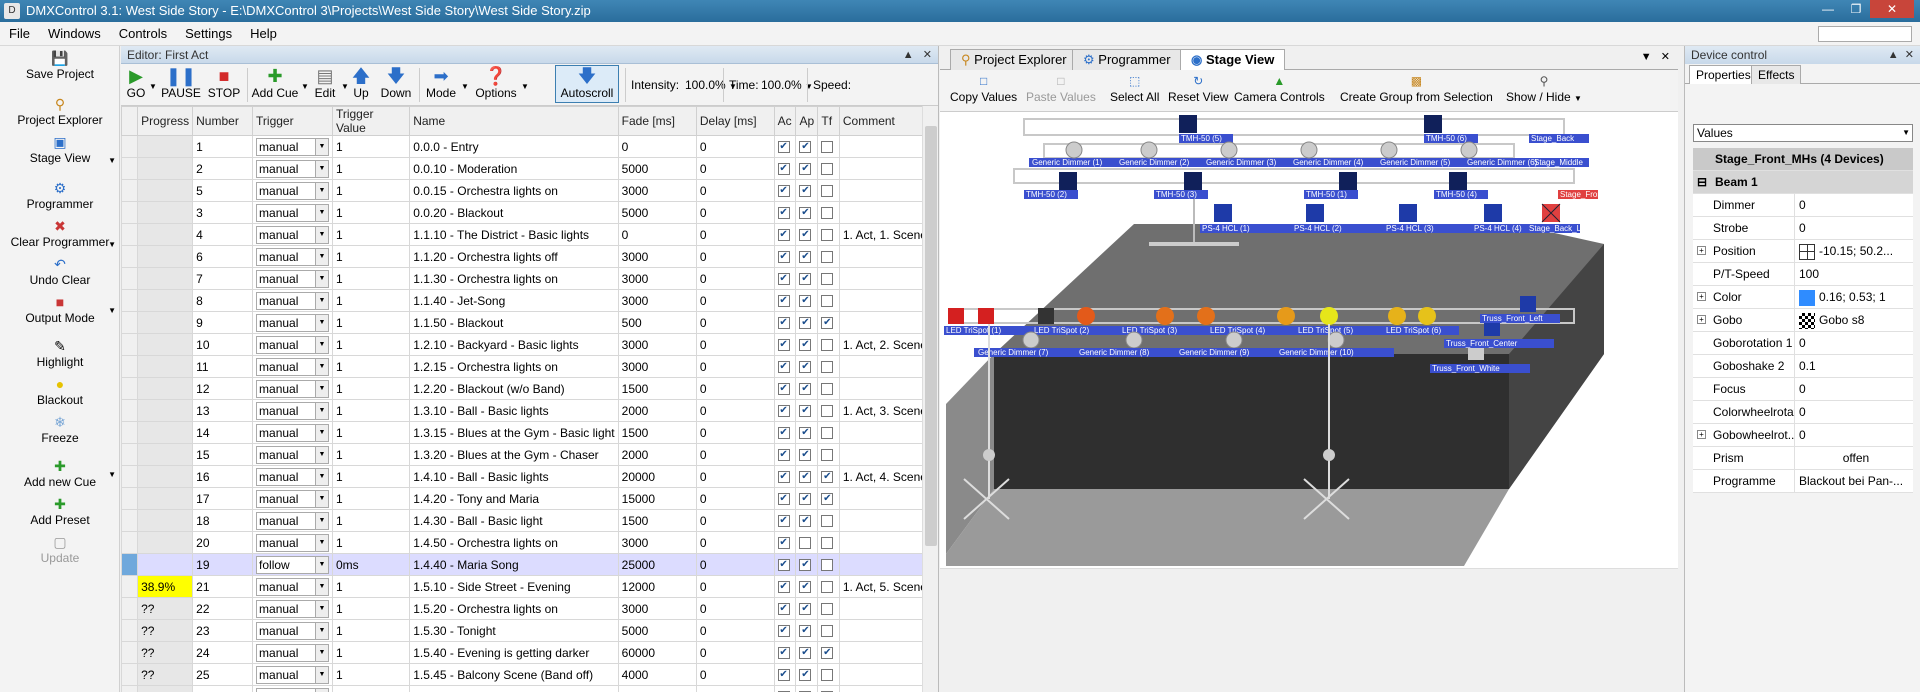  What do you see at coordinates (657, 652) in the screenshot?
I see `fade-cell: 60000` at bounding box center [657, 652].